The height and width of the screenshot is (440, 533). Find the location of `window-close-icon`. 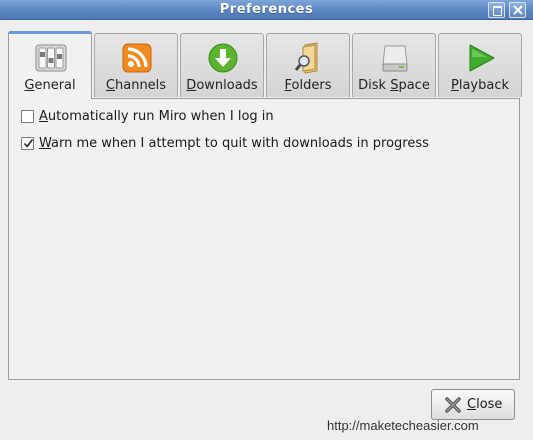

window-close-icon is located at coordinates (517, 10).